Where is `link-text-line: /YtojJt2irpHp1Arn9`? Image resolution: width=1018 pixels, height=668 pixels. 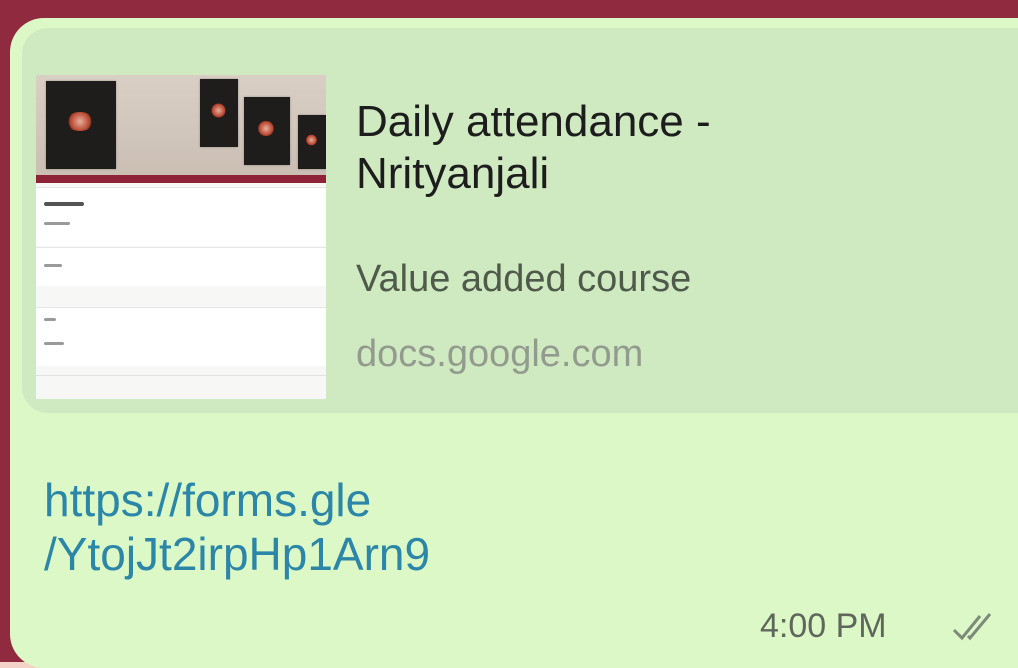 link-text-line: /YtojJt2irpHp1Arn9 is located at coordinates (237, 554).